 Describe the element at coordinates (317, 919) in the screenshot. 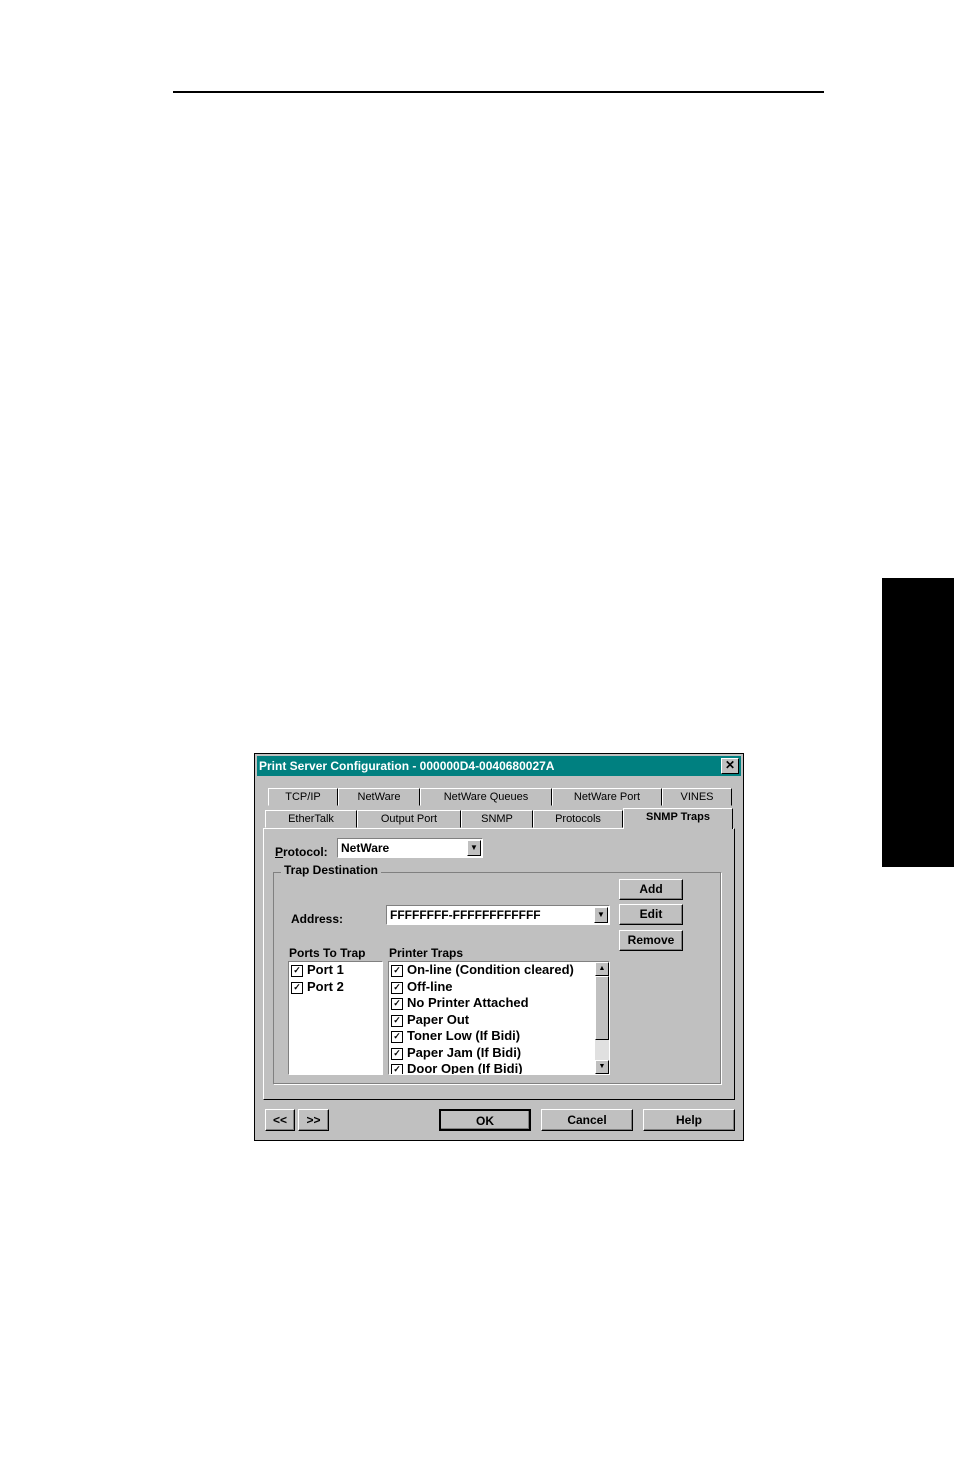

I see `address-label: Address:` at that location.